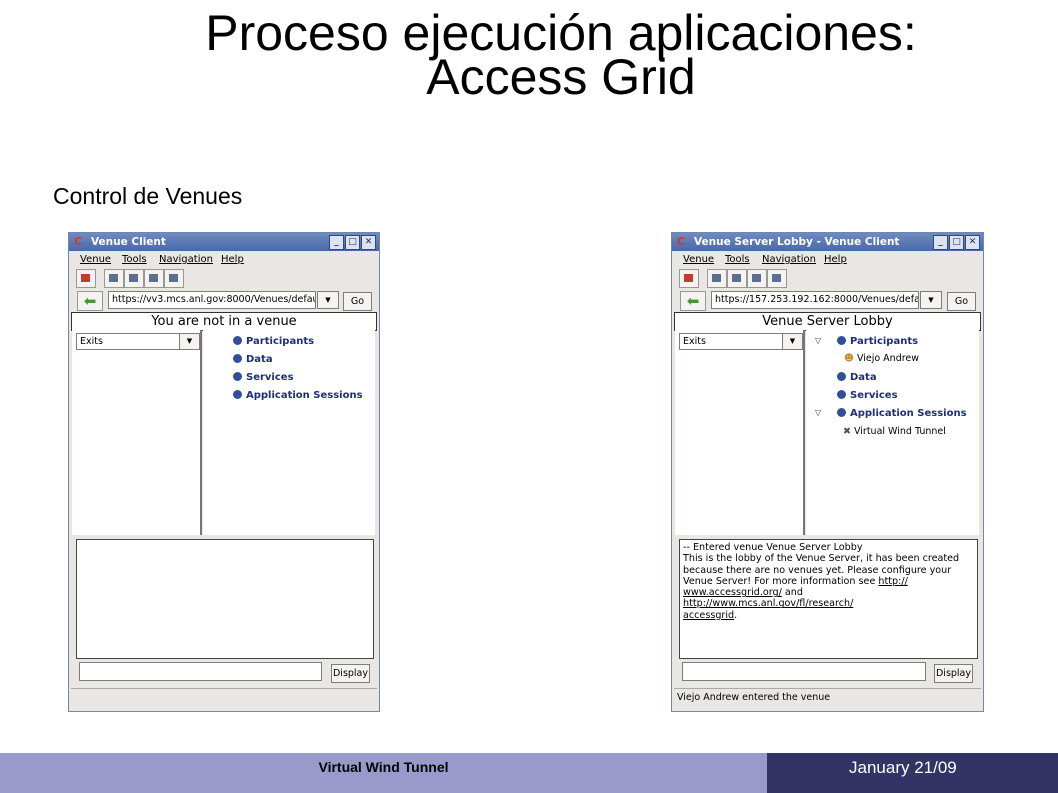 This screenshot has width=1058, height=793. Describe the element at coordinates (827, 697) in the screenshot. I see `status-bar: Viejo Andrew entered the venue` at that location.